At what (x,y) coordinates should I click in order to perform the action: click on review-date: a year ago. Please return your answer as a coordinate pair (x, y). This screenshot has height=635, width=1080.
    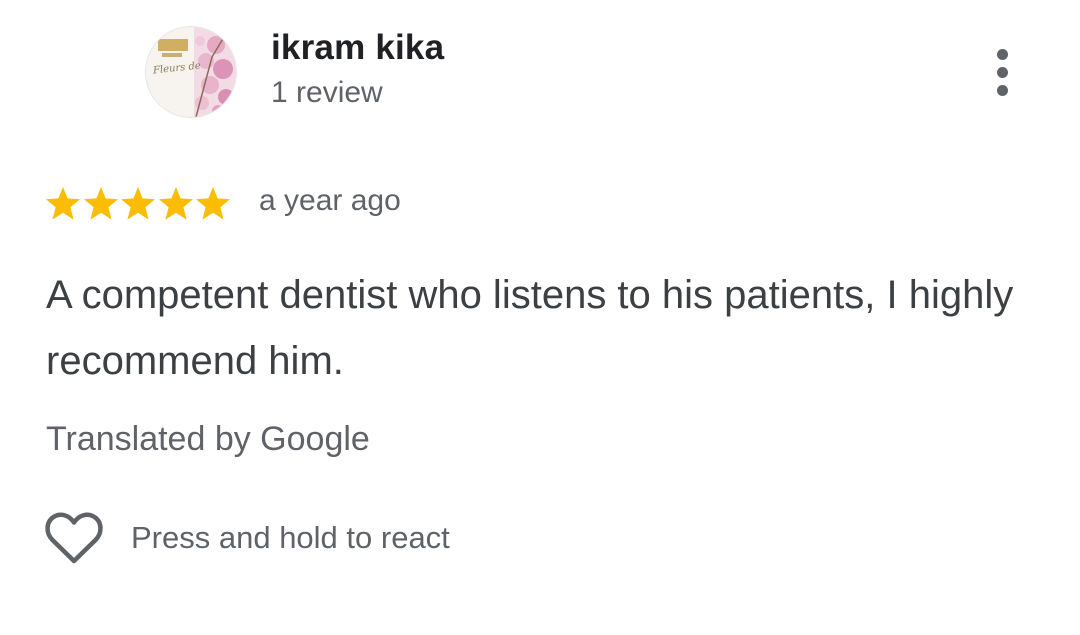
    Looking at the image, I should click on (330, 200).